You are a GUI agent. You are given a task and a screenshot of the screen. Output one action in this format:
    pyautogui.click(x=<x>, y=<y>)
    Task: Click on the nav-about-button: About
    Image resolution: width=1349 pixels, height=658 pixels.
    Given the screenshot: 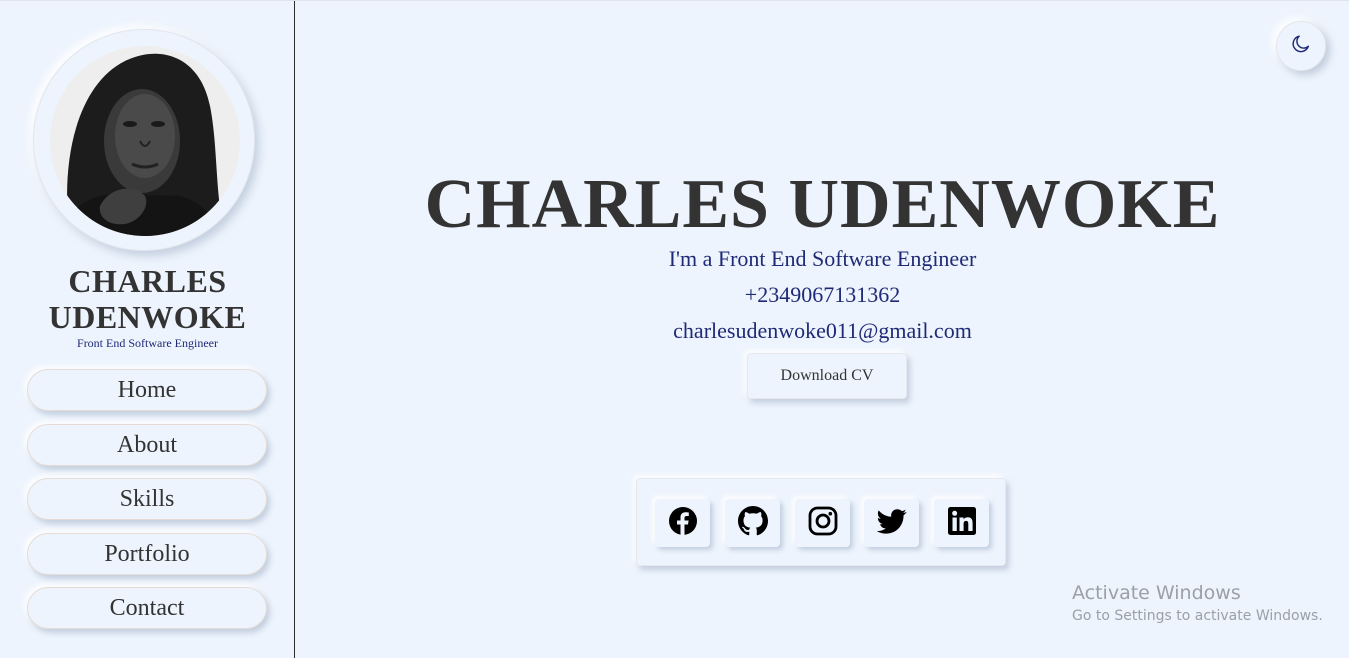 What is the action you would take?
    pyautogui.click(x=147, y=444)
    